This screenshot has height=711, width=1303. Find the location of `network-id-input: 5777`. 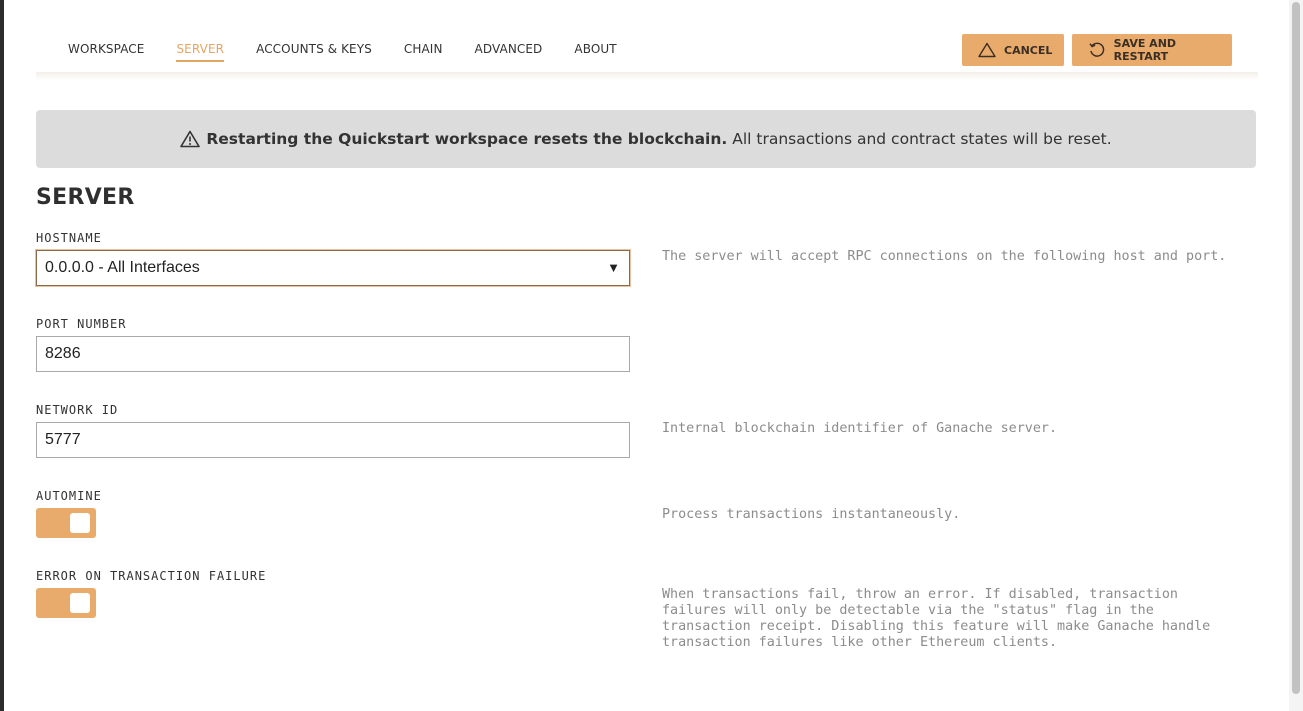

network-id-input: 5777 is located at coordinates (333, 440).